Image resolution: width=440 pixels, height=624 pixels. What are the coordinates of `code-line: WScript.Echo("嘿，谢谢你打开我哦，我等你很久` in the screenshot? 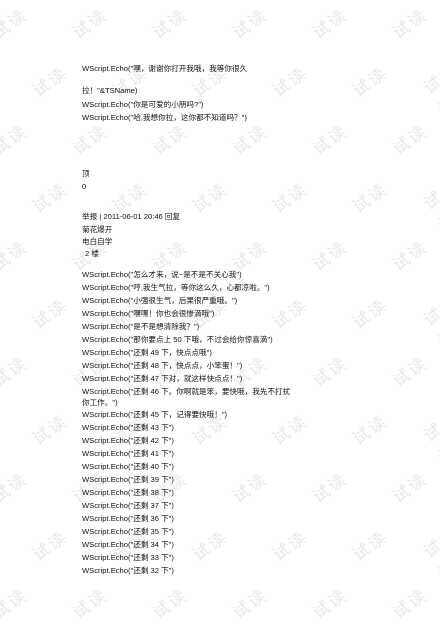 It's located at (165, 68).